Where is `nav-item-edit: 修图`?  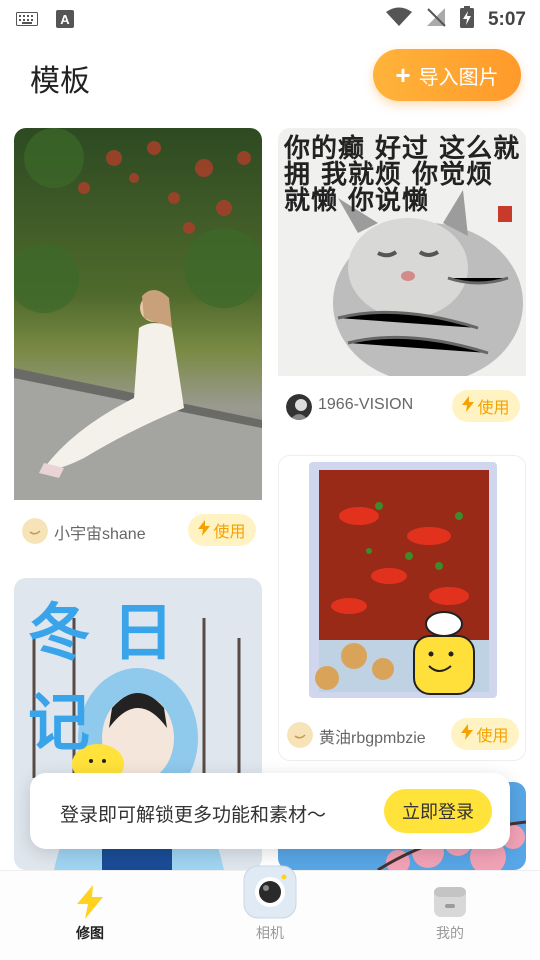
nav-item-edit: 修图 is located at coordinates (90, 915).